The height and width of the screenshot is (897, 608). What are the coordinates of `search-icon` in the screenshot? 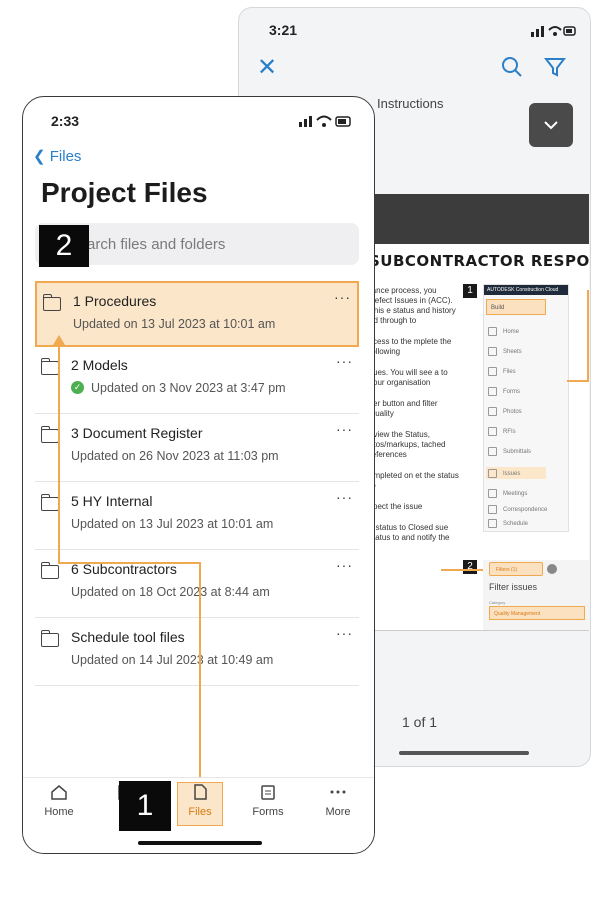 It's located at (512, 67).